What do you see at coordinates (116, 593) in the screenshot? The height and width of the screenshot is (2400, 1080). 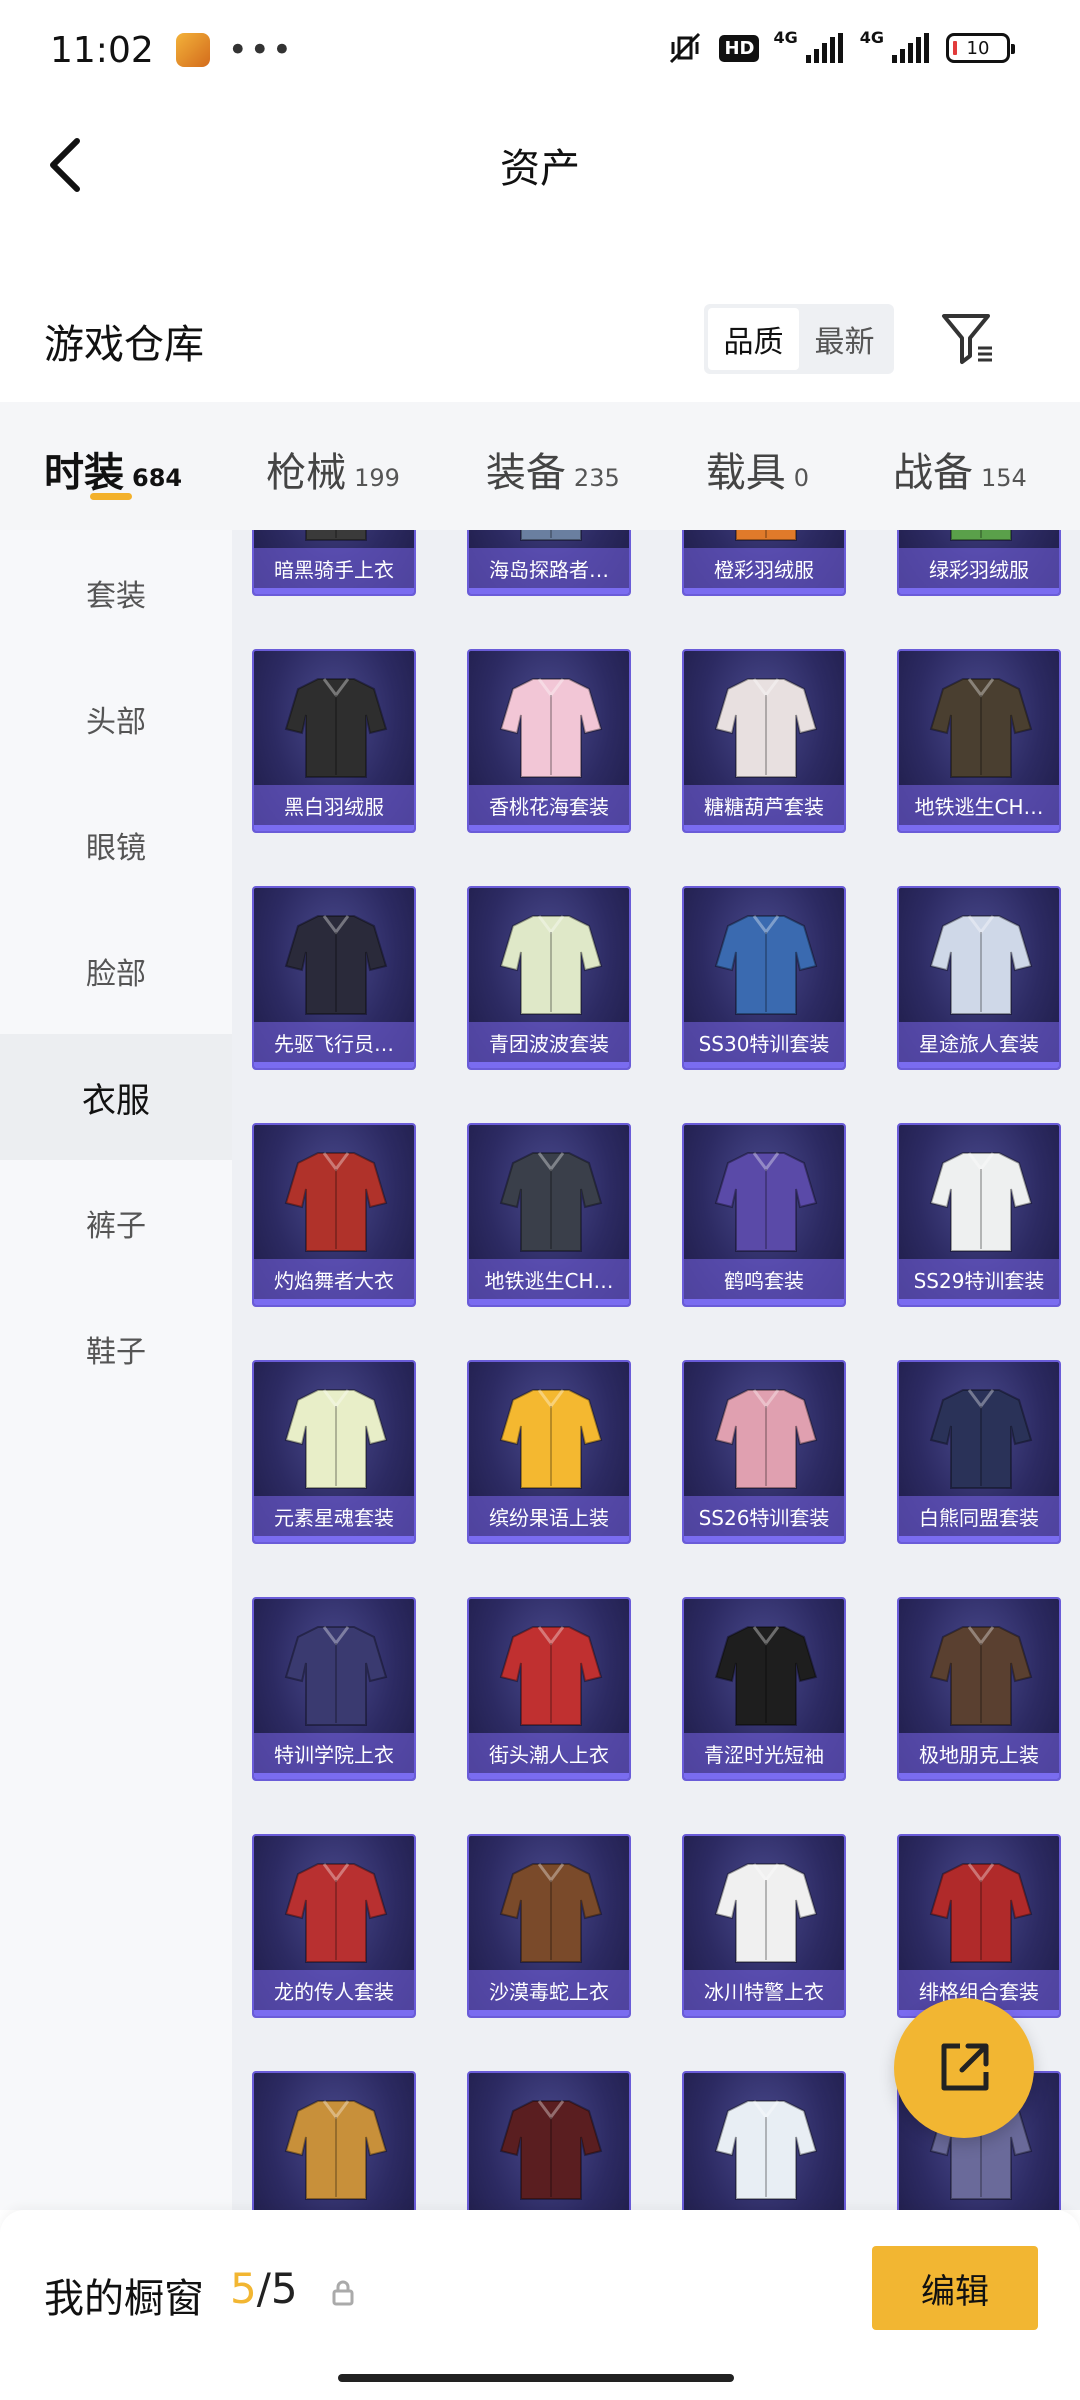 I see `sidebar-item-suit: 套装` at bounding box center [116, 593].